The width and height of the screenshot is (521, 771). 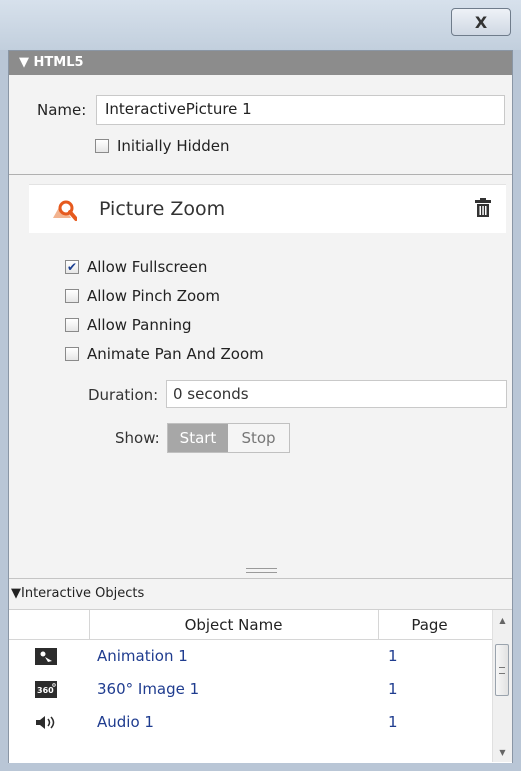 I want to click on allow-pinch-zoom-row: Allow Pinch Zoom, so click(x=142, y=296).